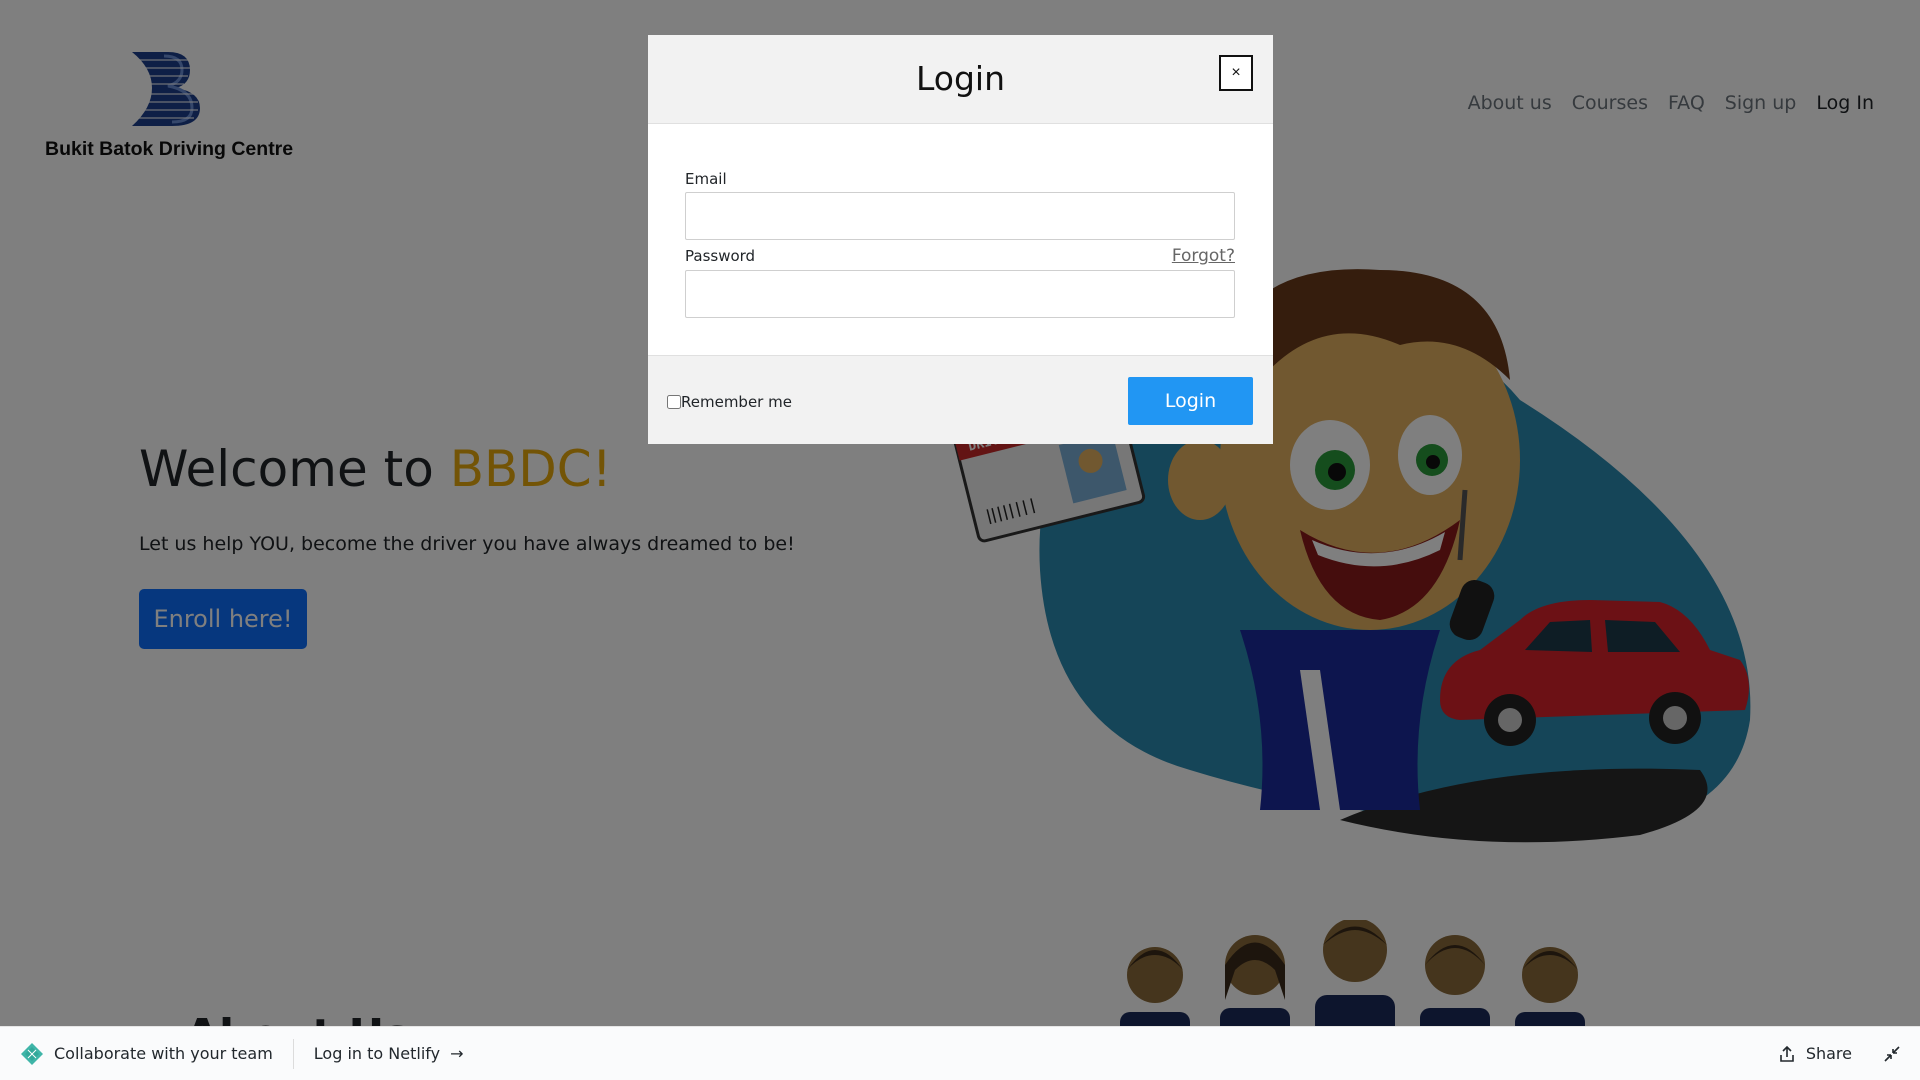  What do you see at coordinates (1190, 401) in the screenshot?
I see `login-submit-button: Login` at bounding box center [1190, 401].